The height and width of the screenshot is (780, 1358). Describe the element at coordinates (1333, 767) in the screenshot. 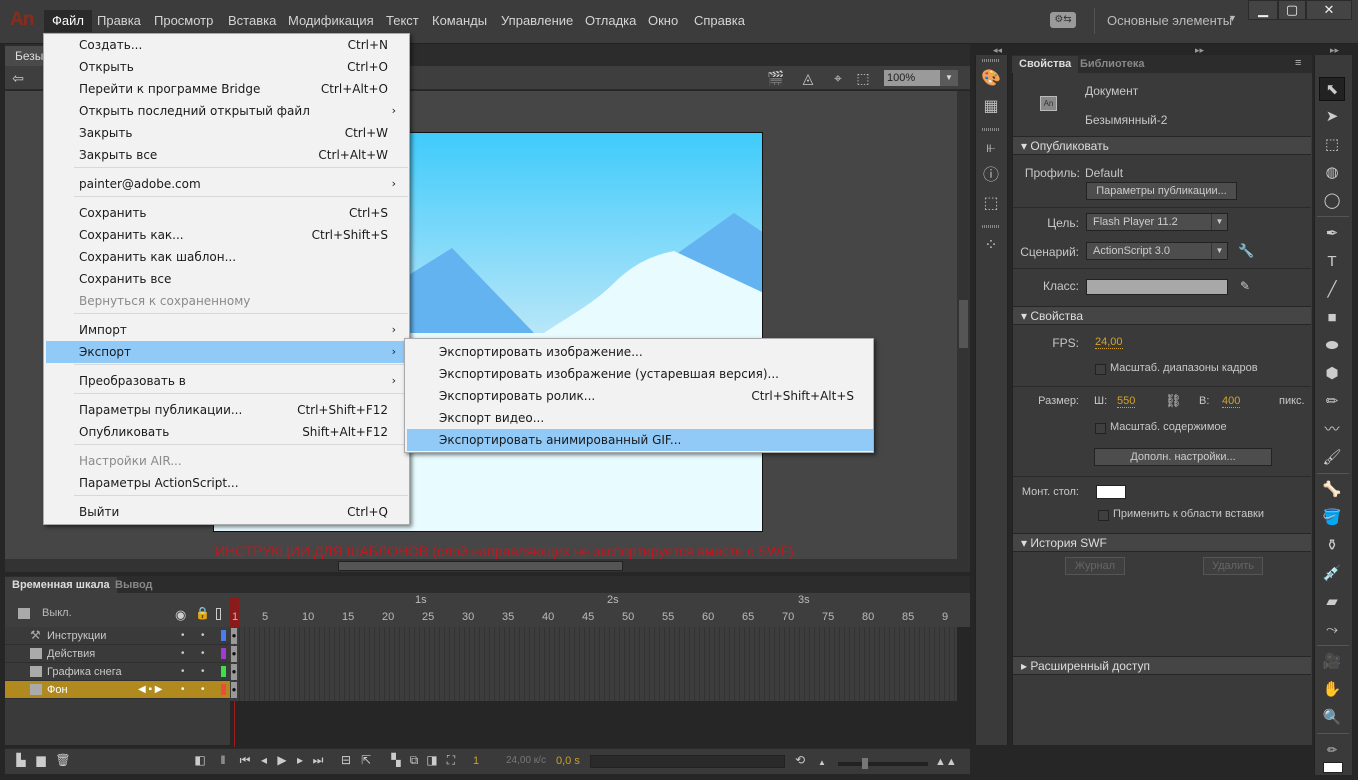

I see `fill-color-swatch` at that location.